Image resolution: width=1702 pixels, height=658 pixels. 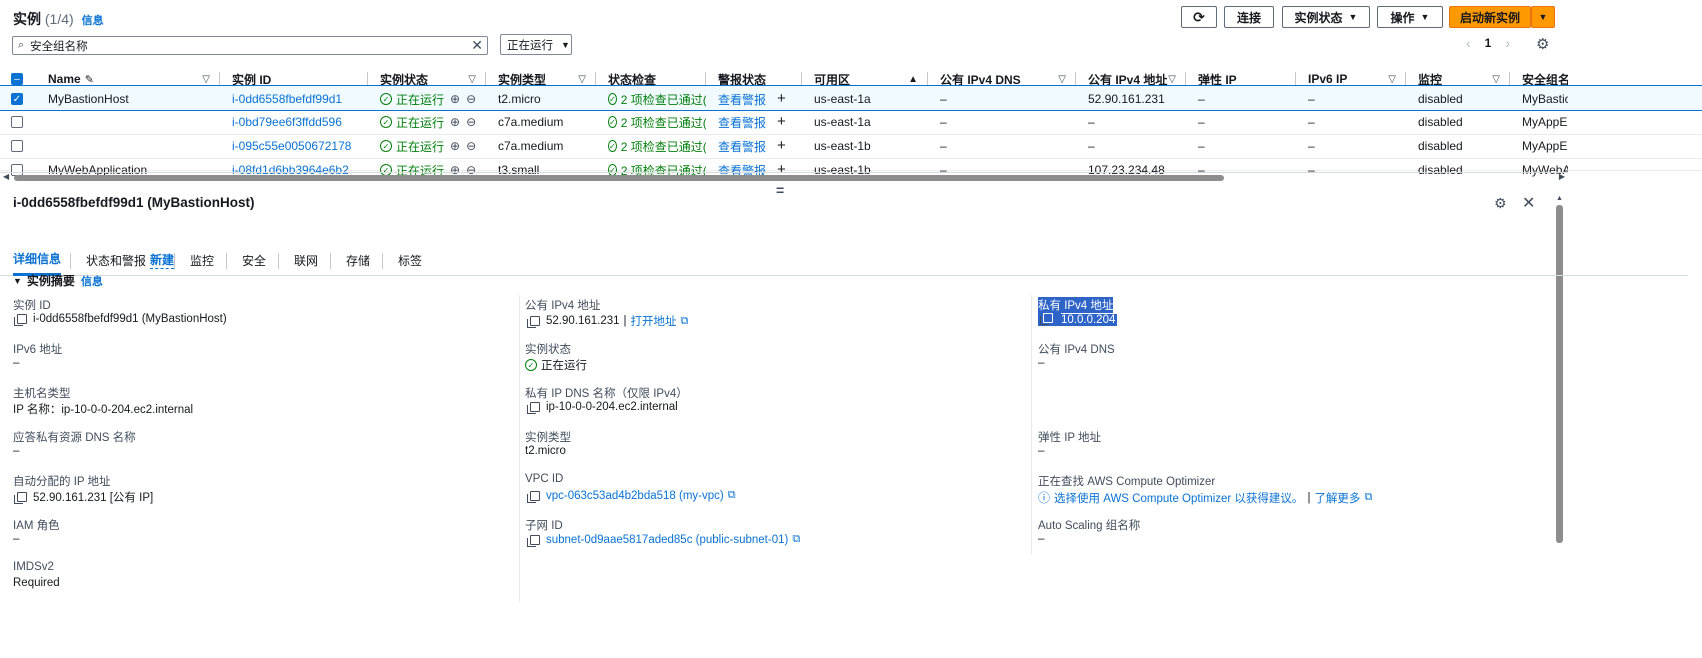 What do you see at coordinates (1507, 43) in the screenshot?
I see `chevron-right-icon: ›` at bounding box center [1507, 43].